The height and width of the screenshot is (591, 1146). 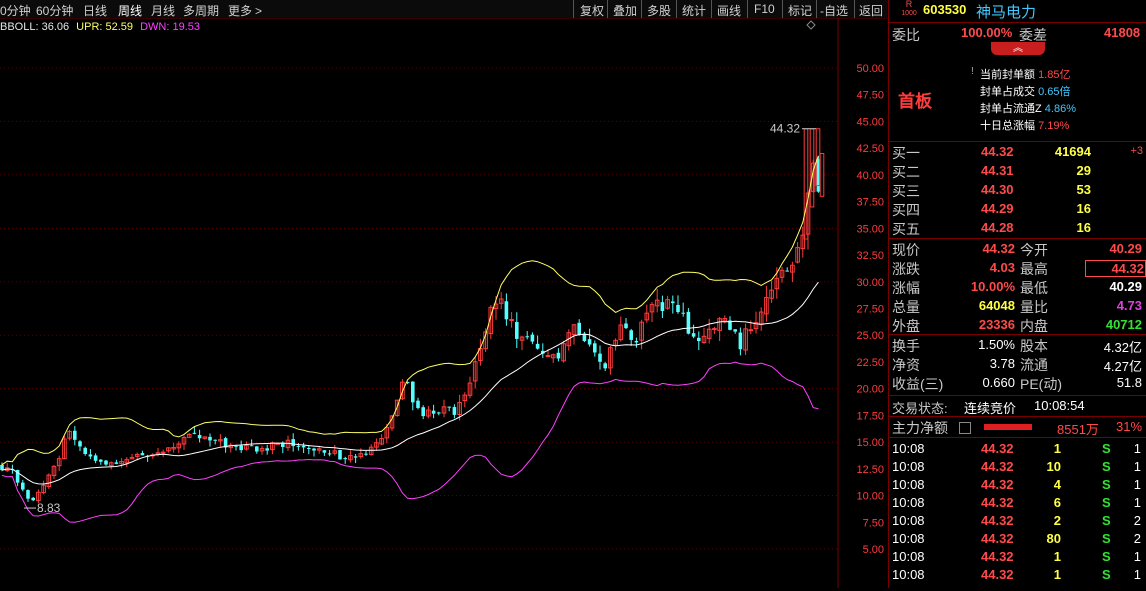 What do you see at coordinates (870, 149) in the screenshot?
I see `y-tick-label: 42.50` at bounding box center [870, 149].